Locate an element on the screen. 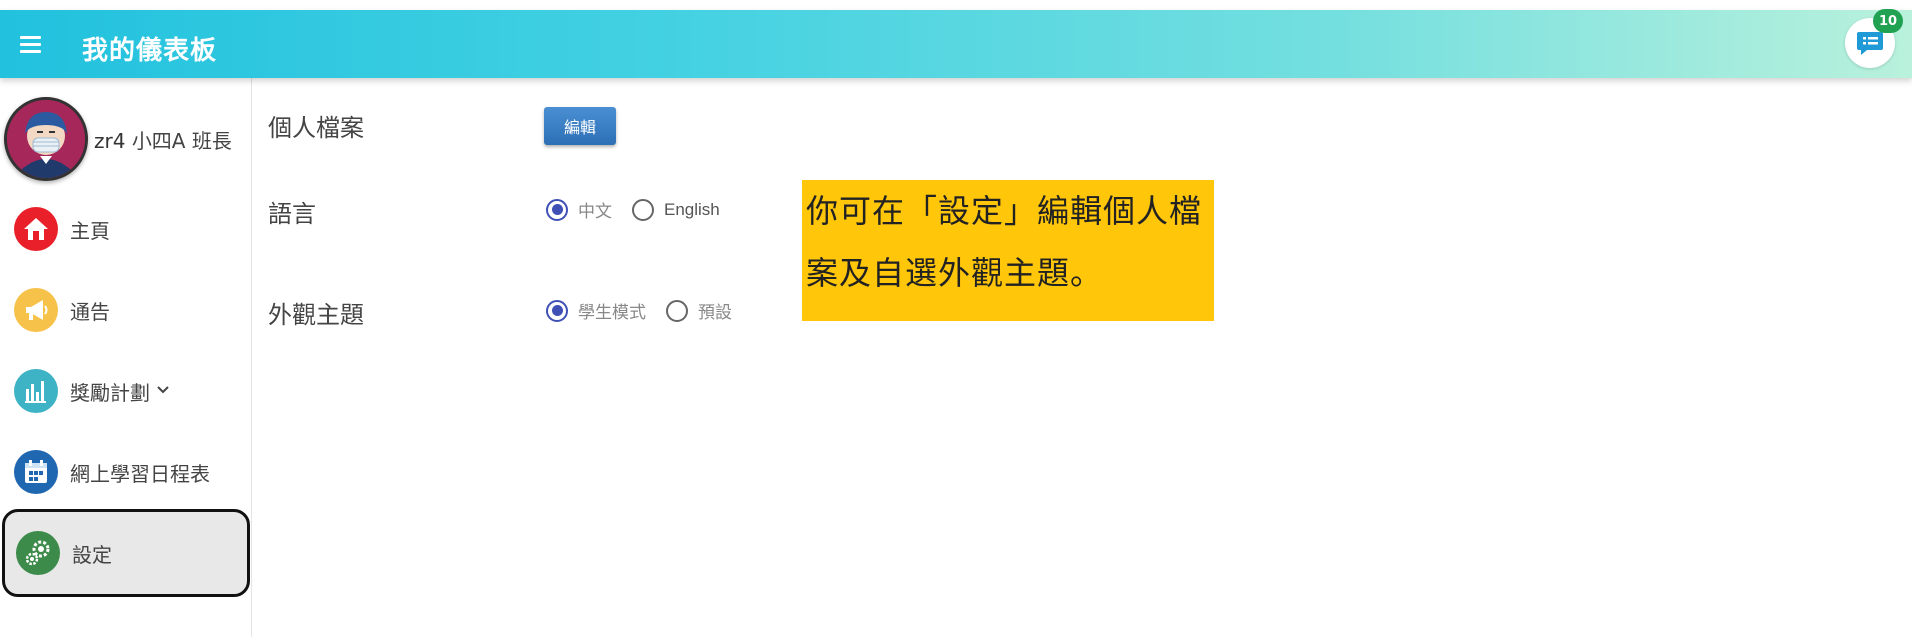 This screenshot has width=1912, height=637. profile-text: zr4 小四A 班長 is located at coordinates (163, 139).